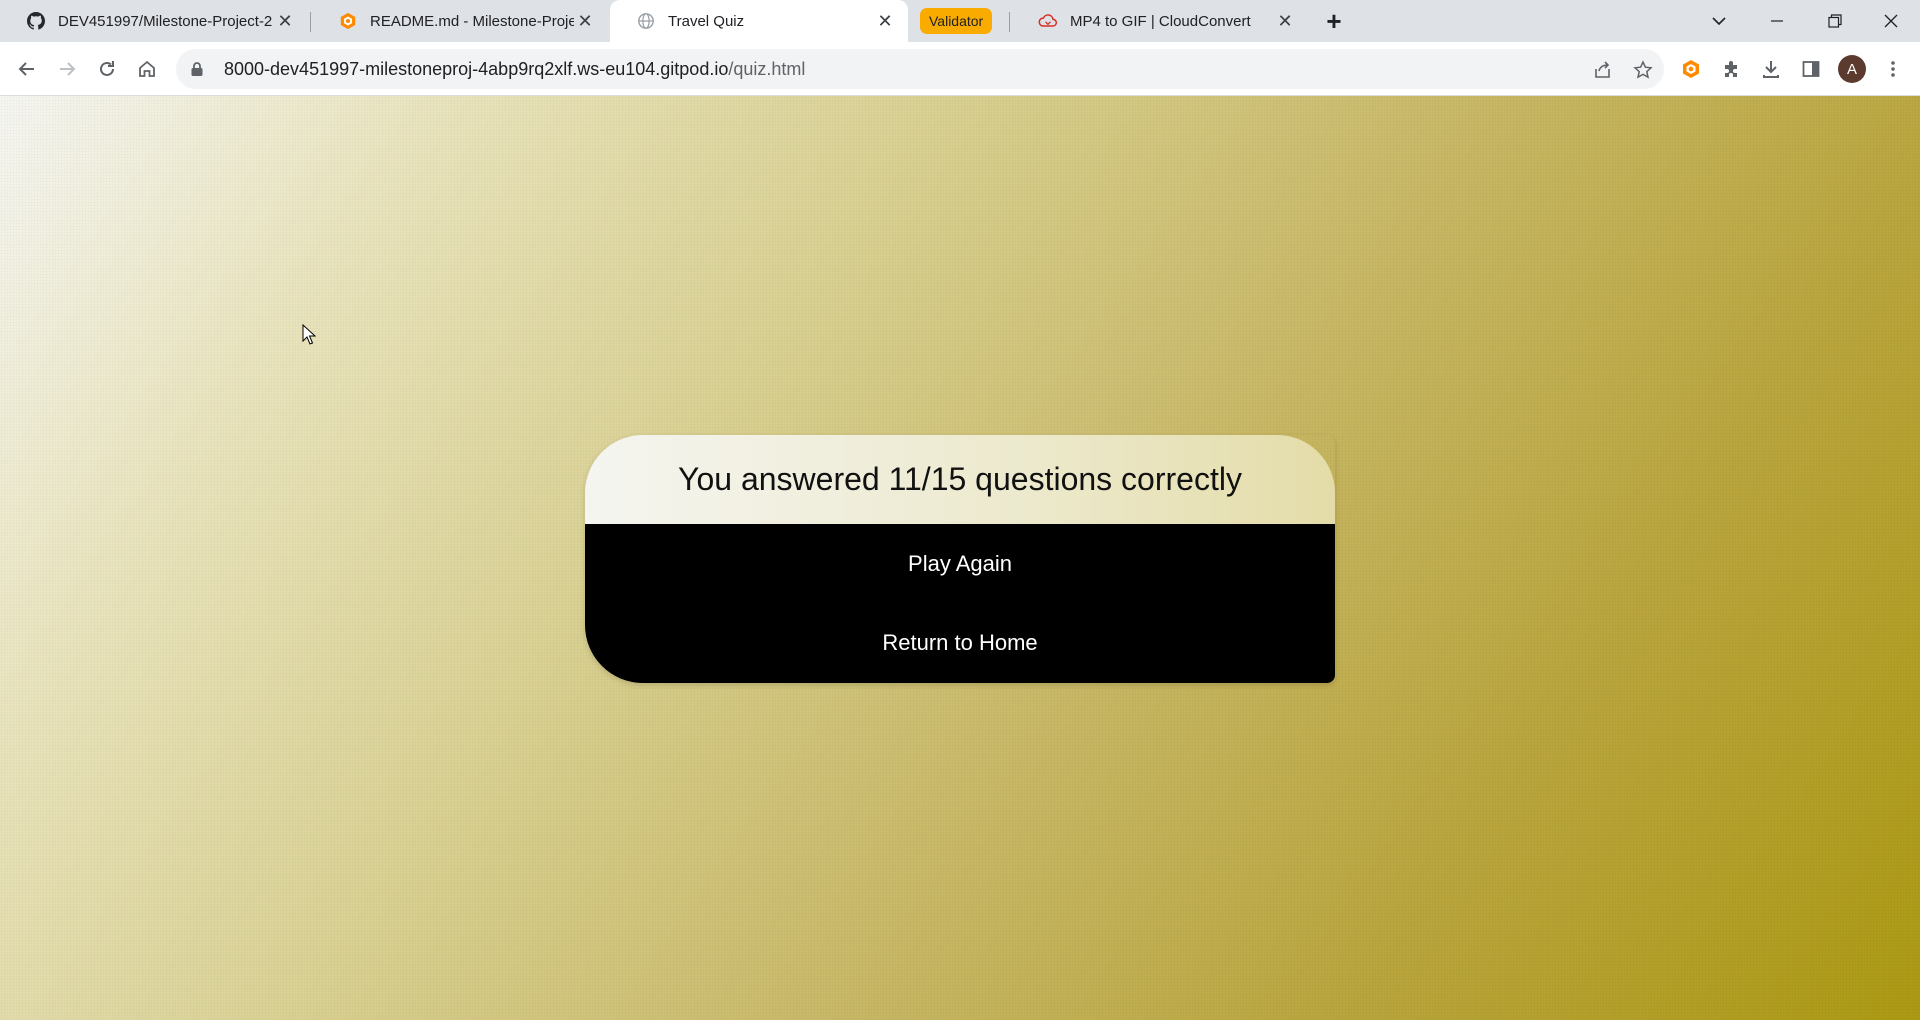 The width and height of the screenshot is (1920, 1020). I want to click on tab-title: DEV451997/Milestone-Project-2, so click(165, 21).